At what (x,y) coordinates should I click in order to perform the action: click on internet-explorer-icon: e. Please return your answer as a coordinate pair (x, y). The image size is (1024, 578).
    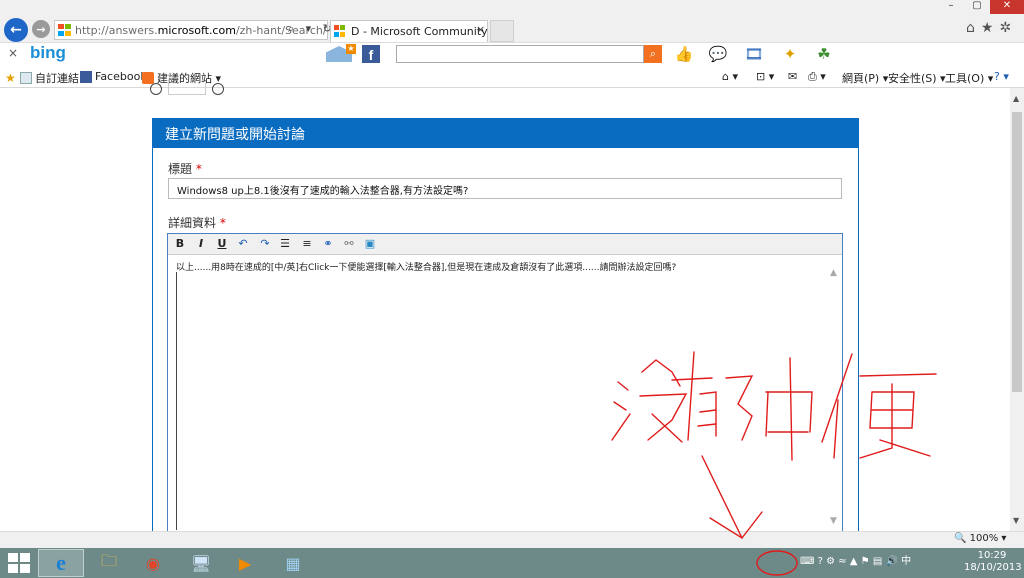
    Looking at the image, I should click on (61, 563).